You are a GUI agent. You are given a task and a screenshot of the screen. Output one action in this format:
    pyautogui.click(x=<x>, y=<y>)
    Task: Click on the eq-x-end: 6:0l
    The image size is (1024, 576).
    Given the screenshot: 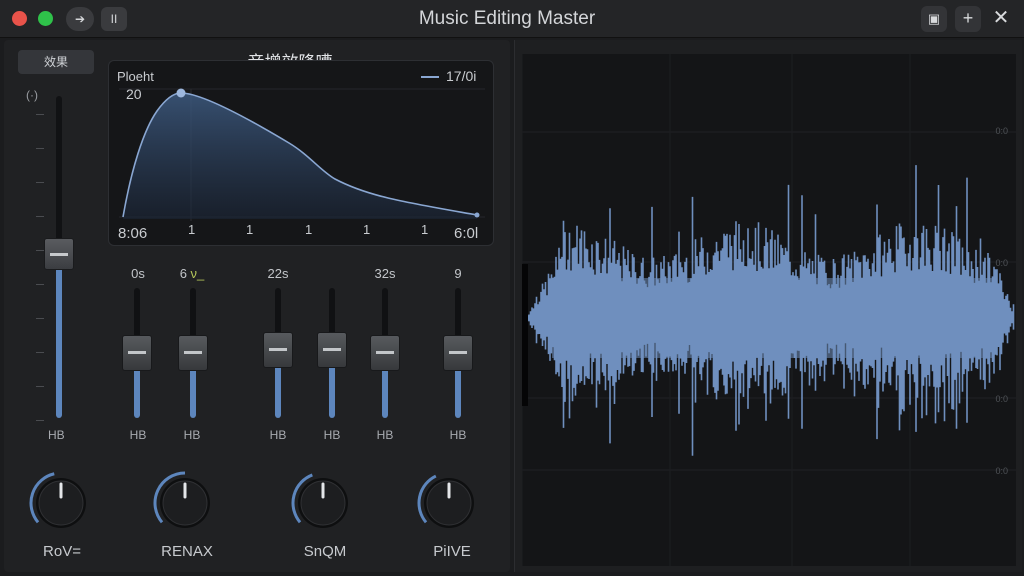 What is the action you would take?
    pyautogui.click(x=466, y=233)
    